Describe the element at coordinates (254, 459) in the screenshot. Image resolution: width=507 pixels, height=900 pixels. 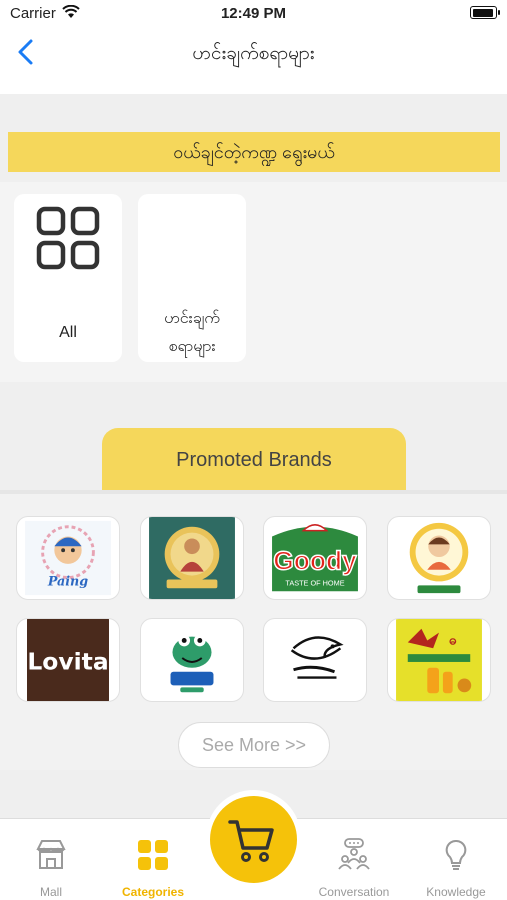
I see `promoted-brands-title: Promoted Brands` at that location.